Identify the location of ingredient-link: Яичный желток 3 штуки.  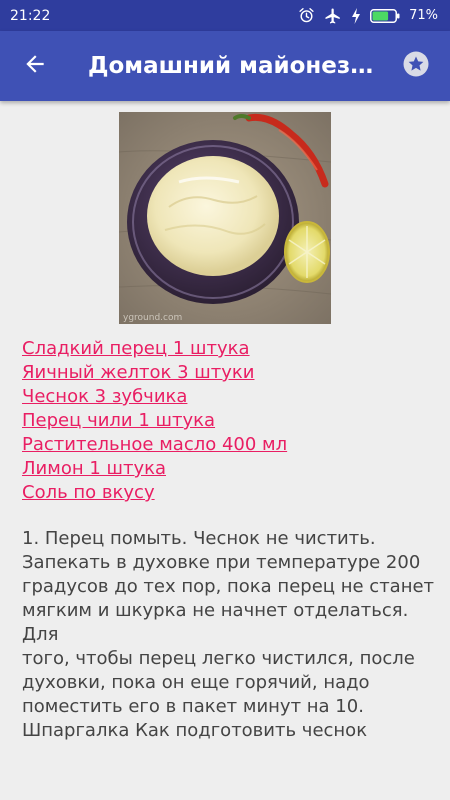
(227, 373).